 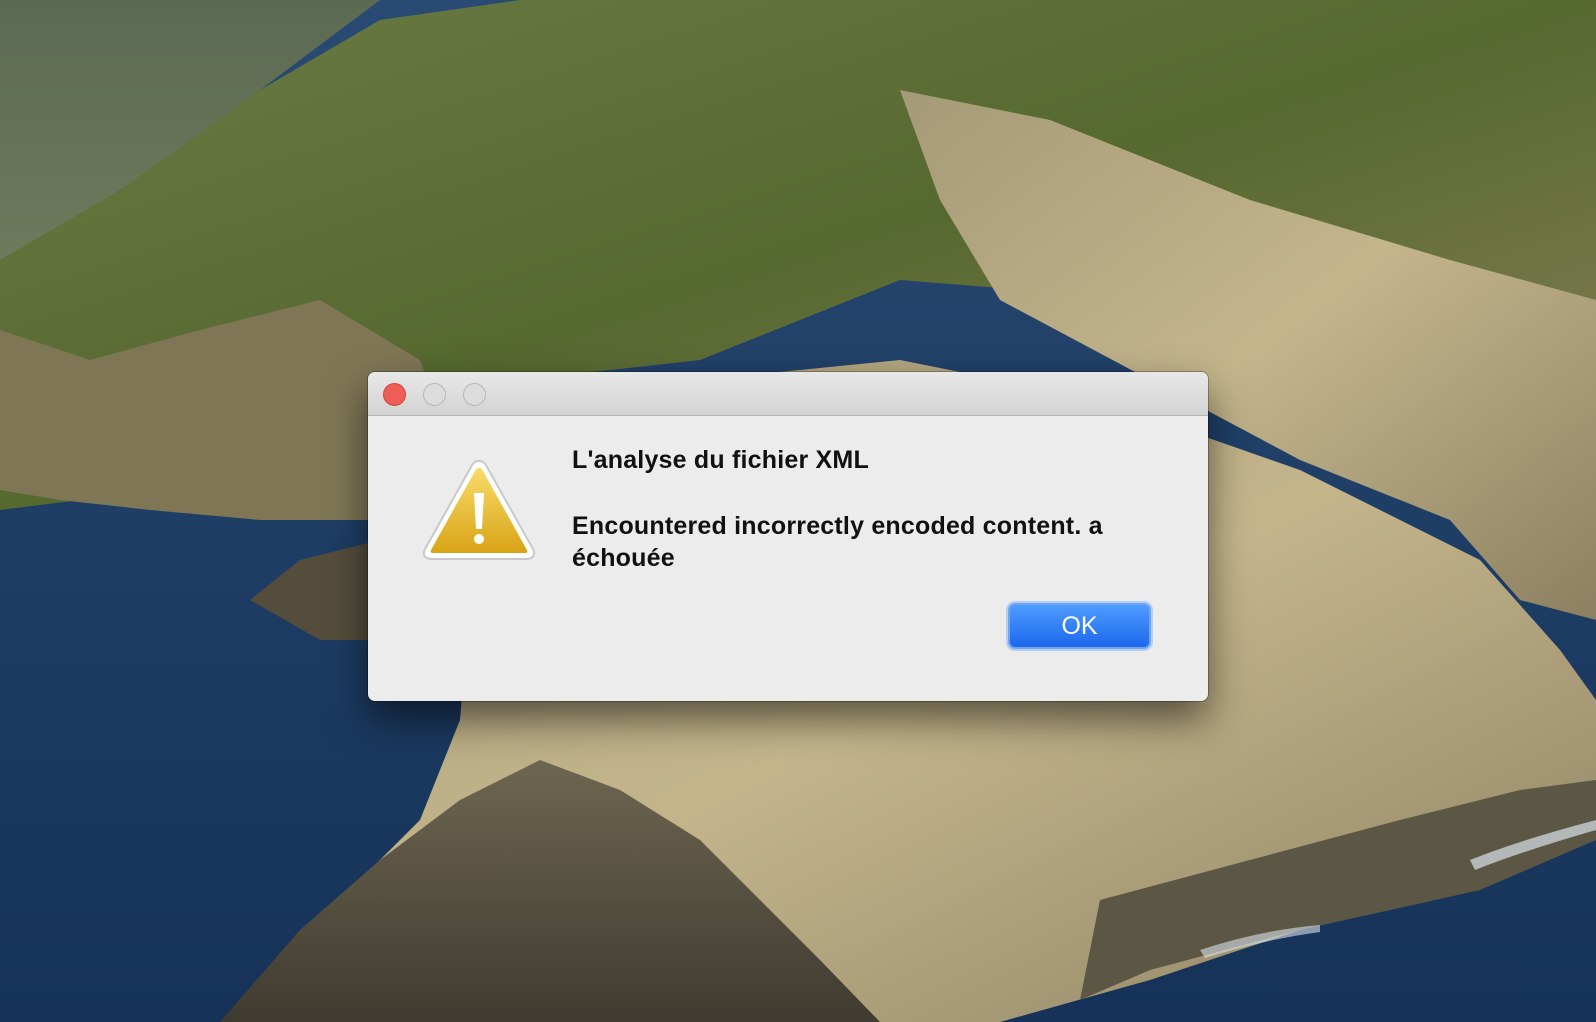 What do you see at coordinates (1079, 626) in the screenshot?
I see `ok-button: OK` at bounding box center [1079, 626].